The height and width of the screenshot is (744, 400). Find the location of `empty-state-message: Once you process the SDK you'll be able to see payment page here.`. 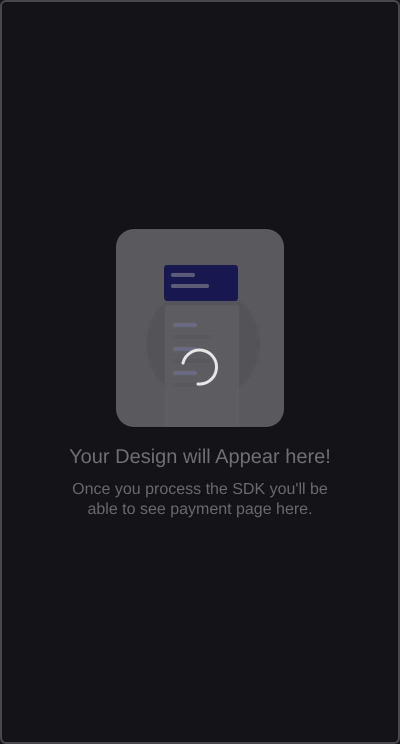

empty-state-message: Once you process the SDK you'll be able to see payment page here. is located at coordinates (200, 500).